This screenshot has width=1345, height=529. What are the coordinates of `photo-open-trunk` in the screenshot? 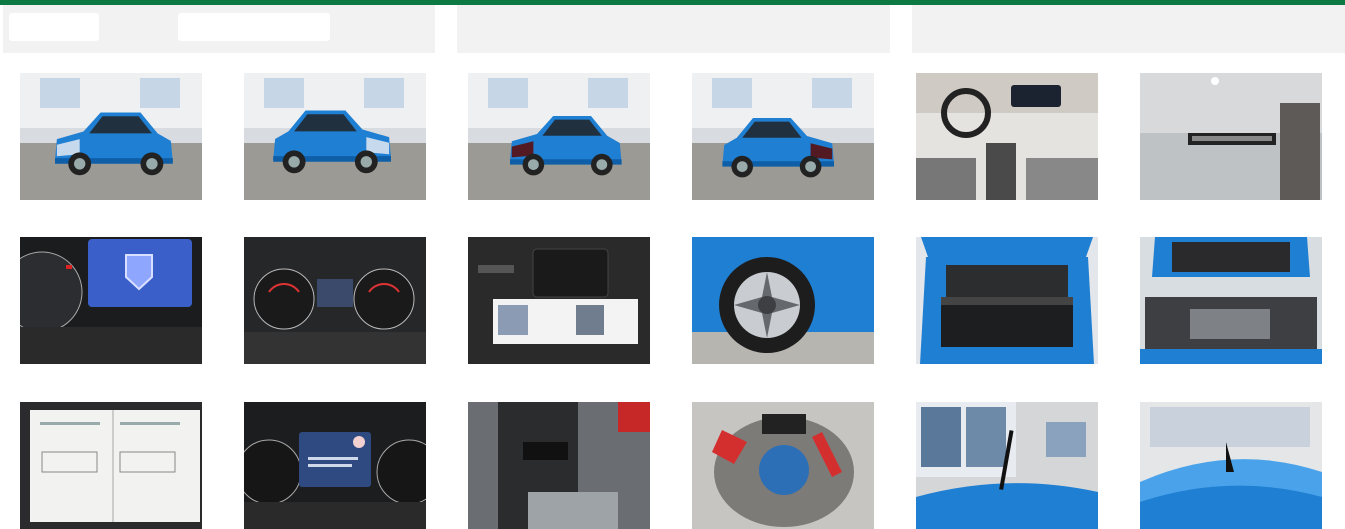 It's located at (1007, 300).